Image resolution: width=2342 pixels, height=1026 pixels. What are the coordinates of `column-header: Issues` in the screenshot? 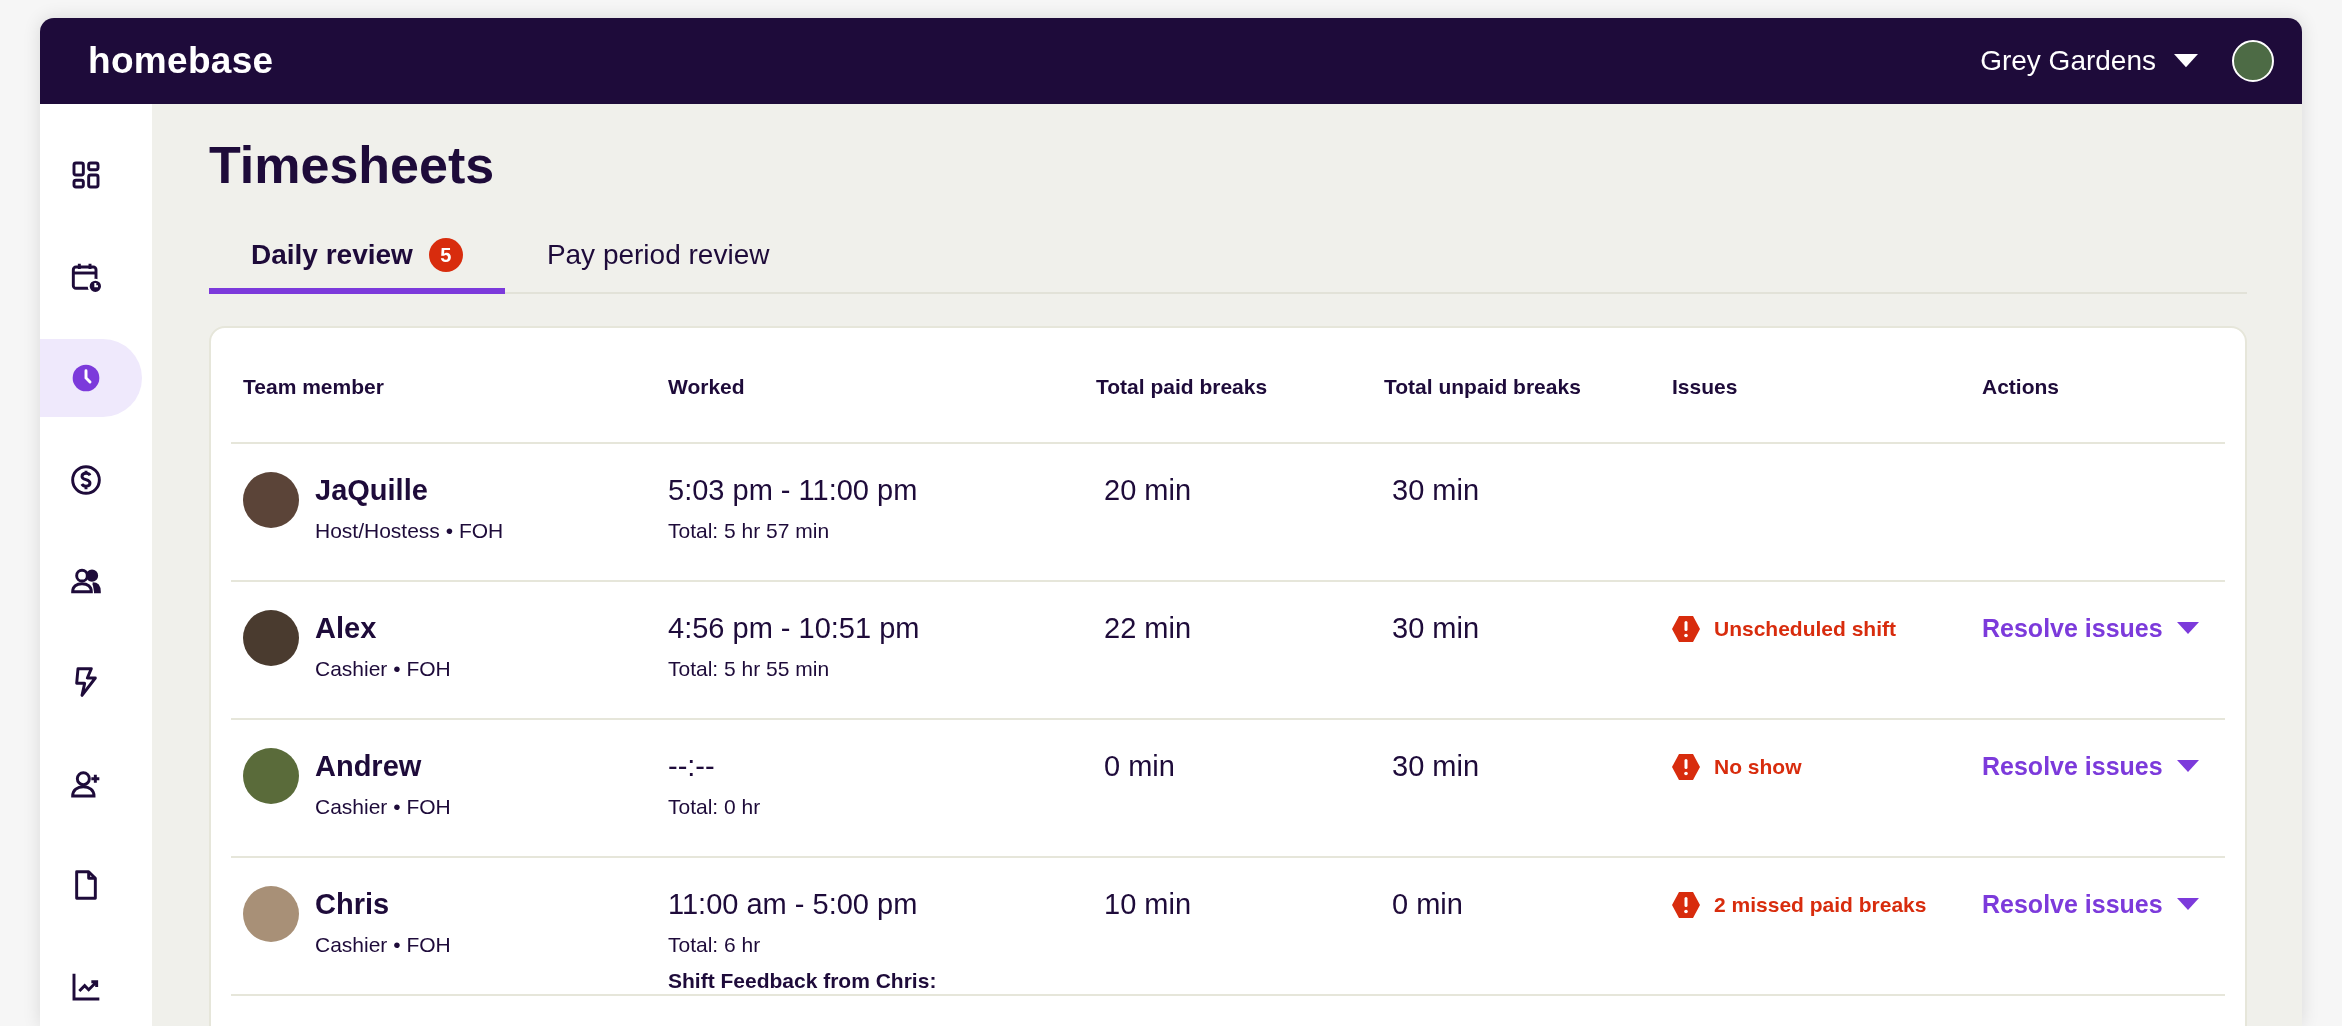 It's located at (1705, 387).